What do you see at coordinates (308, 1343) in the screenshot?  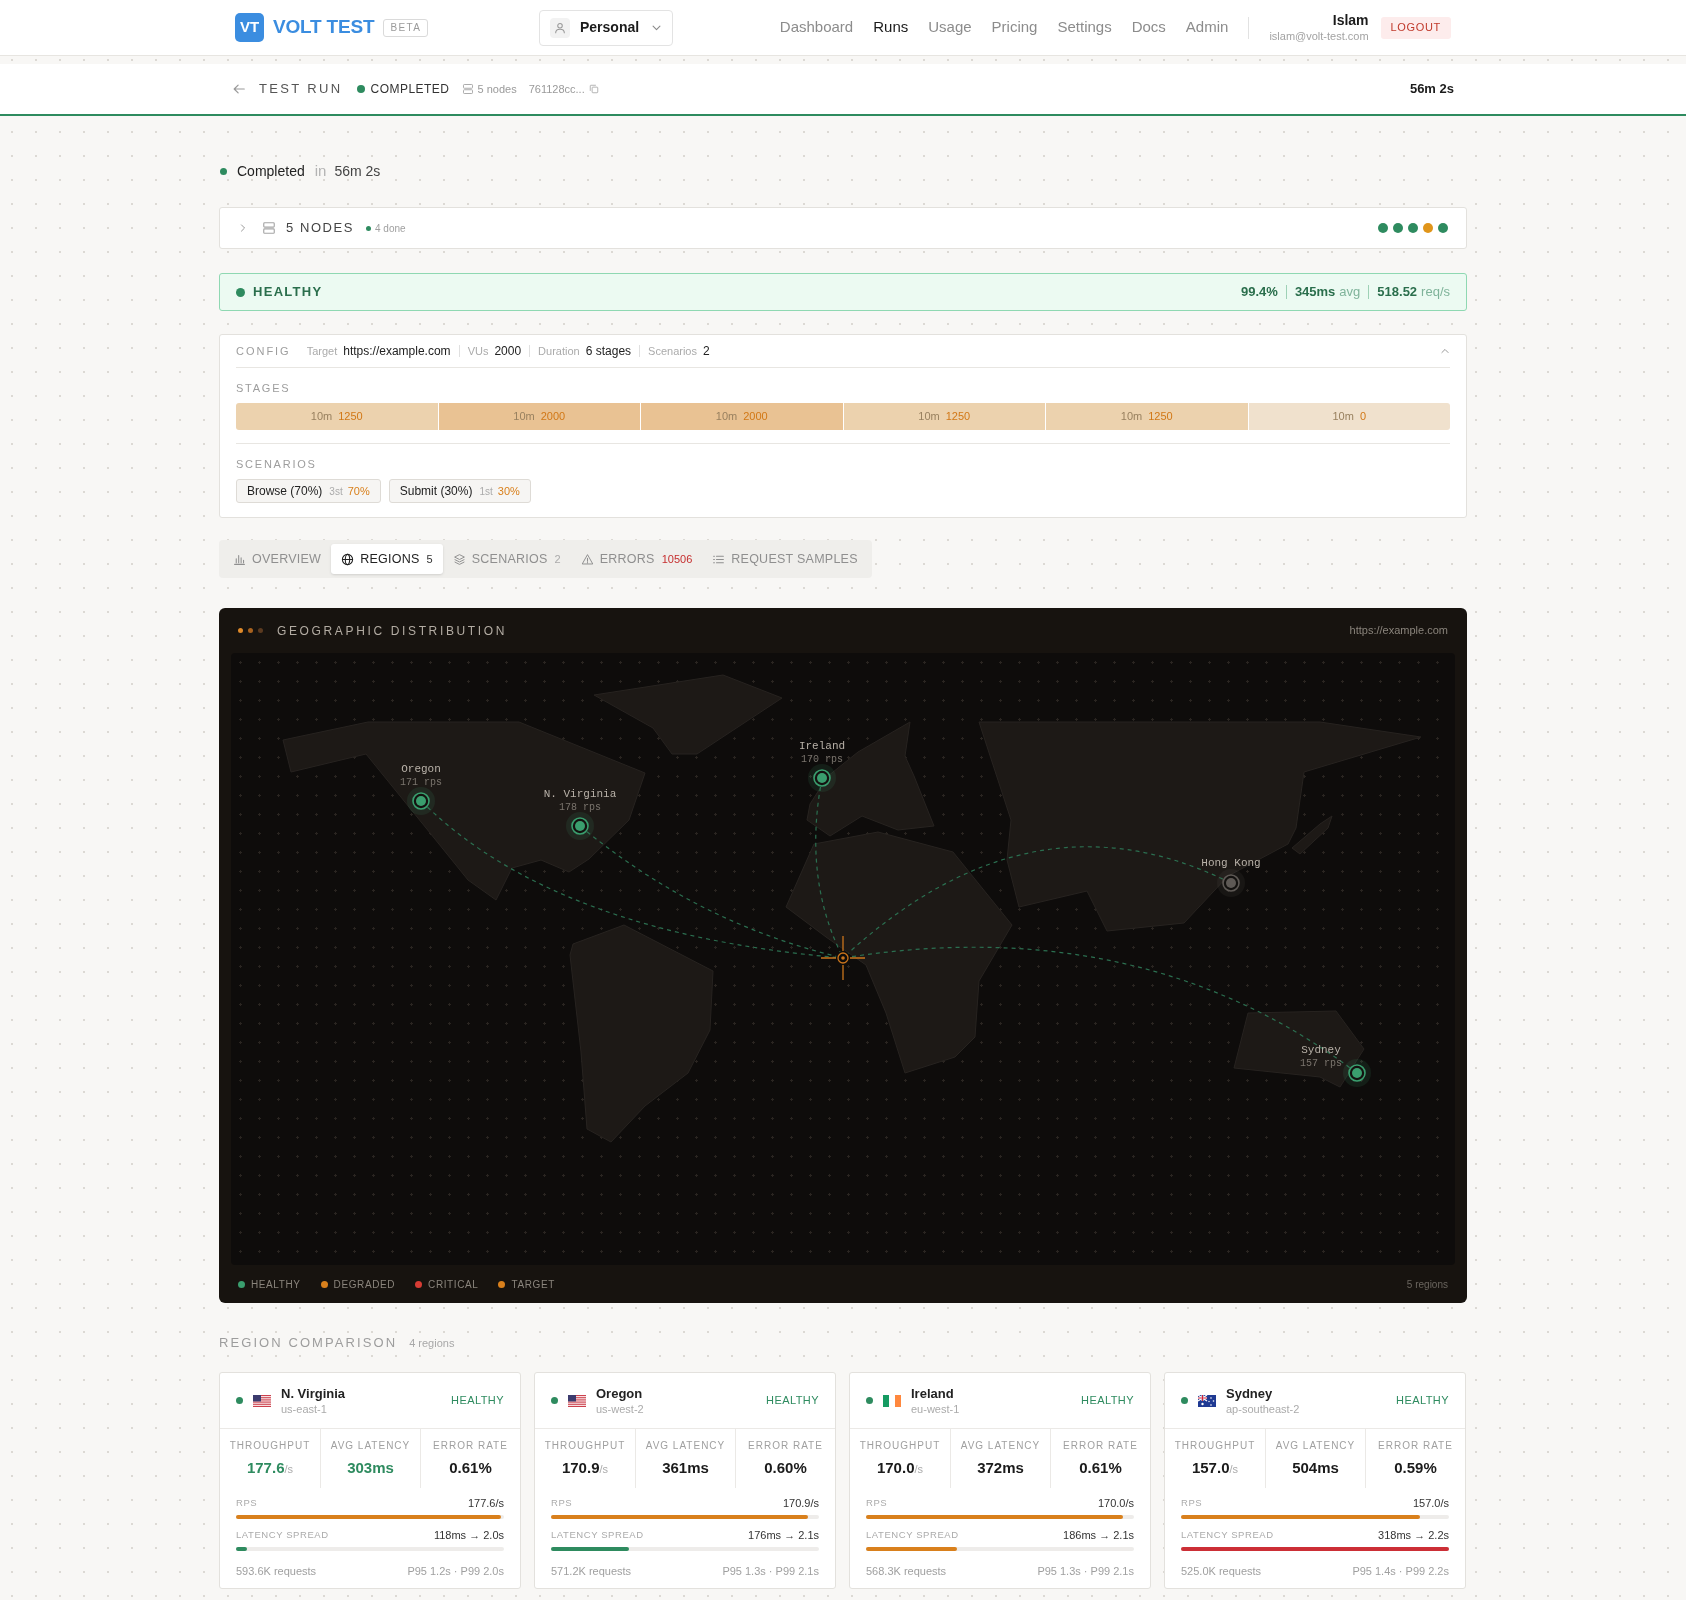 I see `section-title: REGION COMPARISON` at bounding box center [308, 1343].